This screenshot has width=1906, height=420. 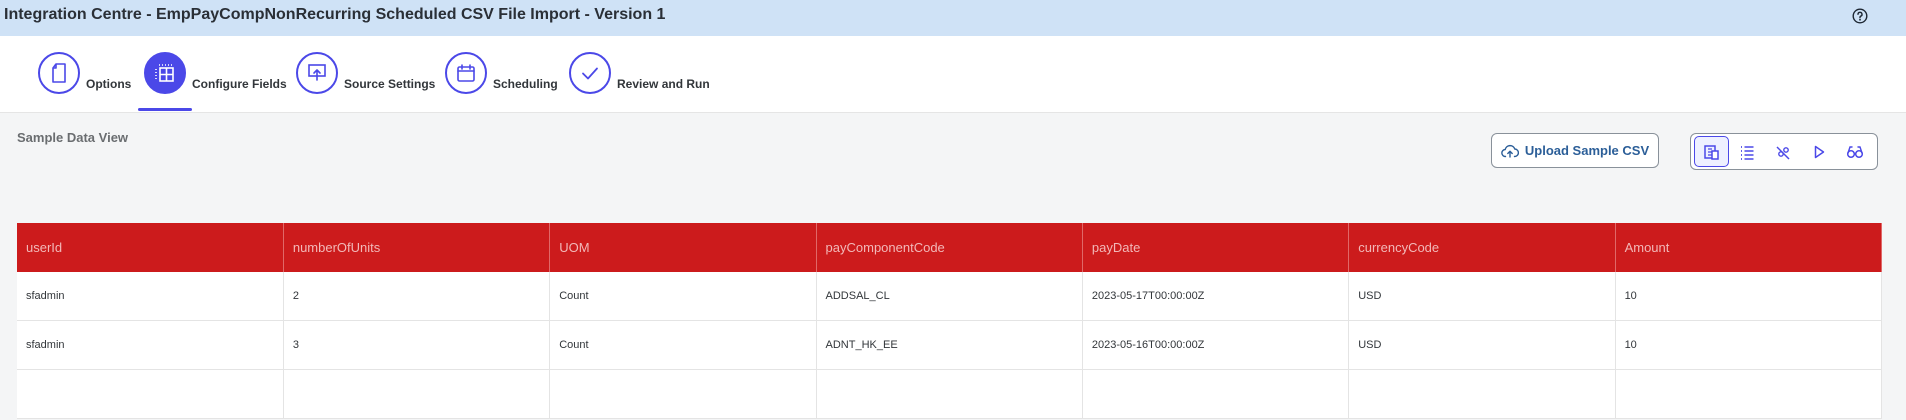 I want to click on upload-button-label: Upload Sample CSV, so click(x=1587, y=150).